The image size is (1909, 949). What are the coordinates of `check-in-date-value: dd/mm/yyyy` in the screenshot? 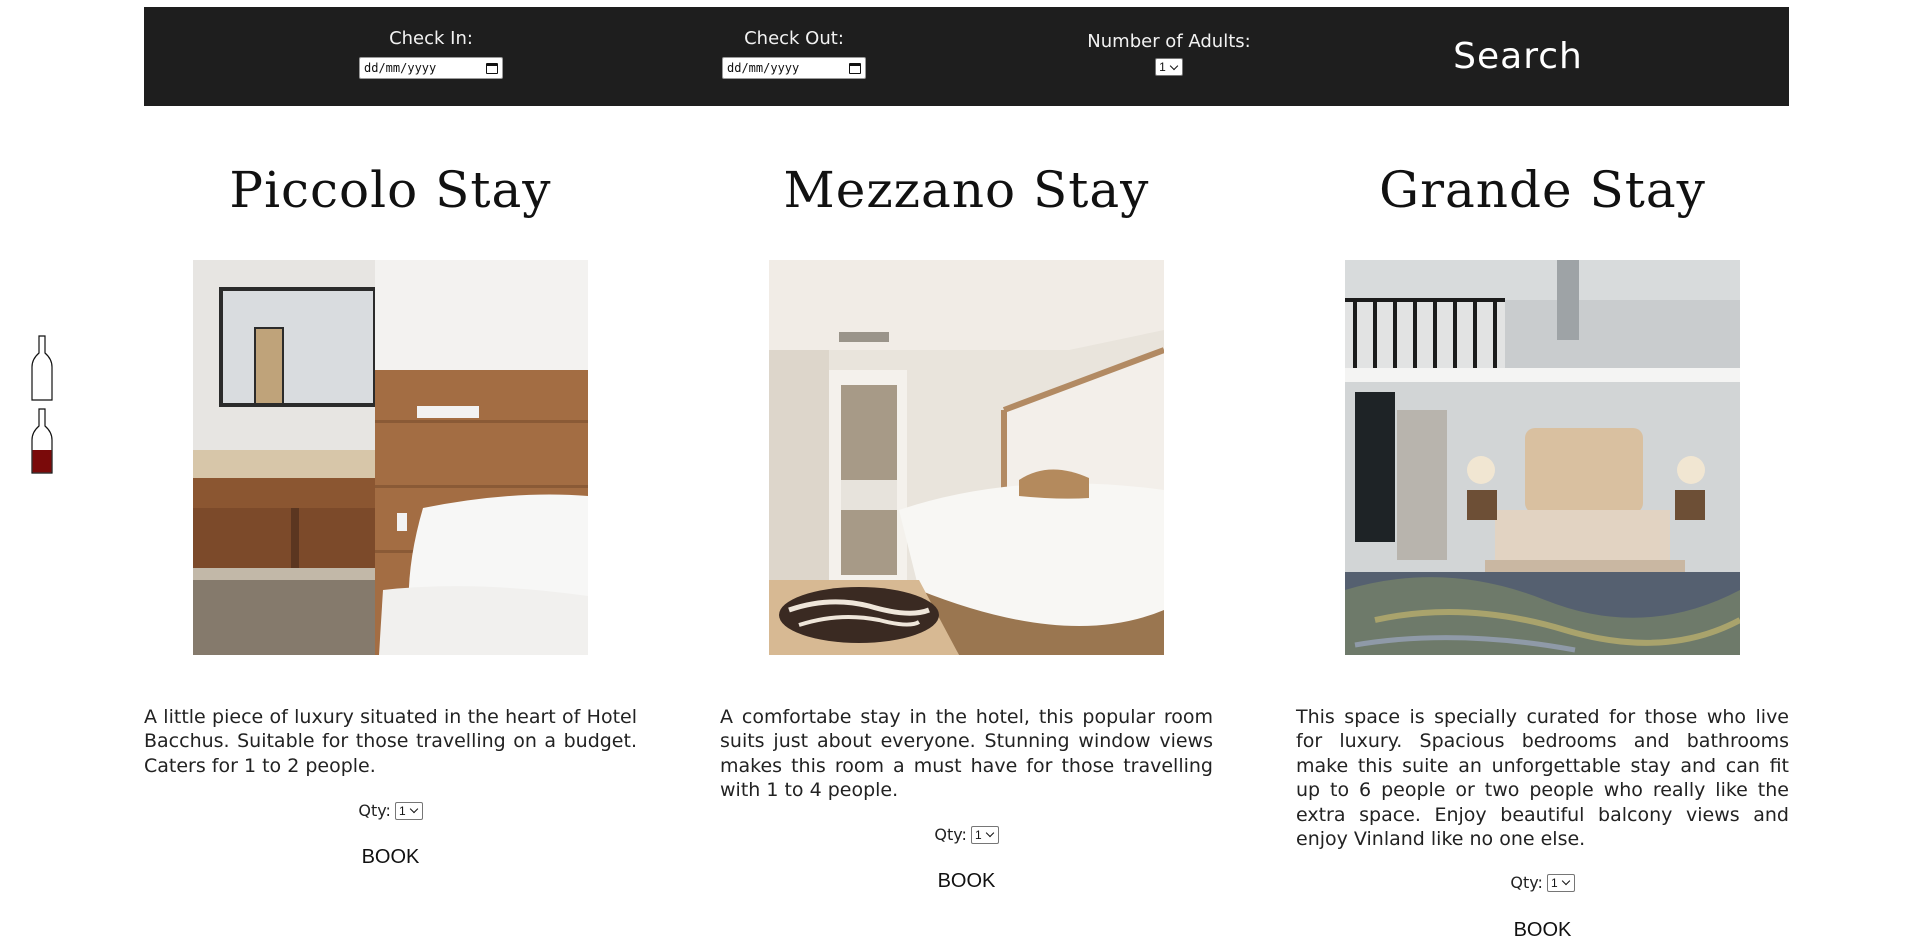 It's located at (400, 68).